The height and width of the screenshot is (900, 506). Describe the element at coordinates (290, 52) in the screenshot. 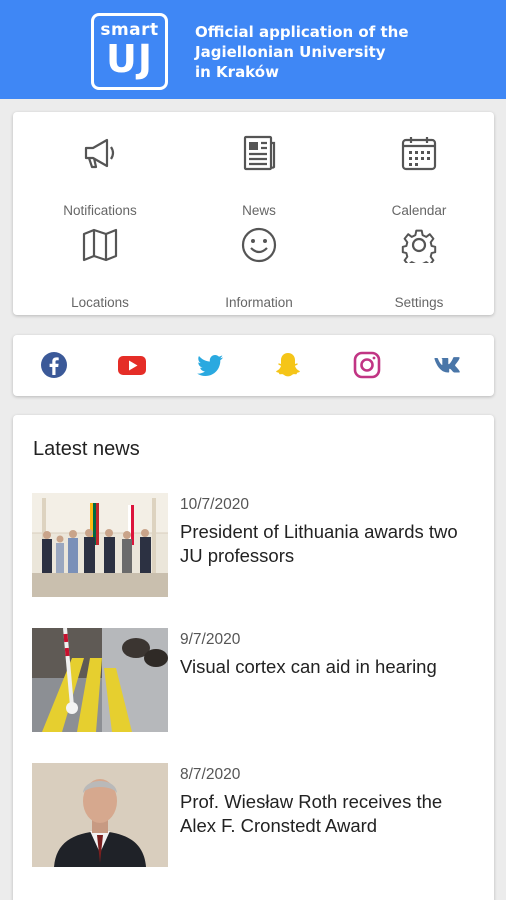

I see `header-title-line: Jagiellonian University` at that location.